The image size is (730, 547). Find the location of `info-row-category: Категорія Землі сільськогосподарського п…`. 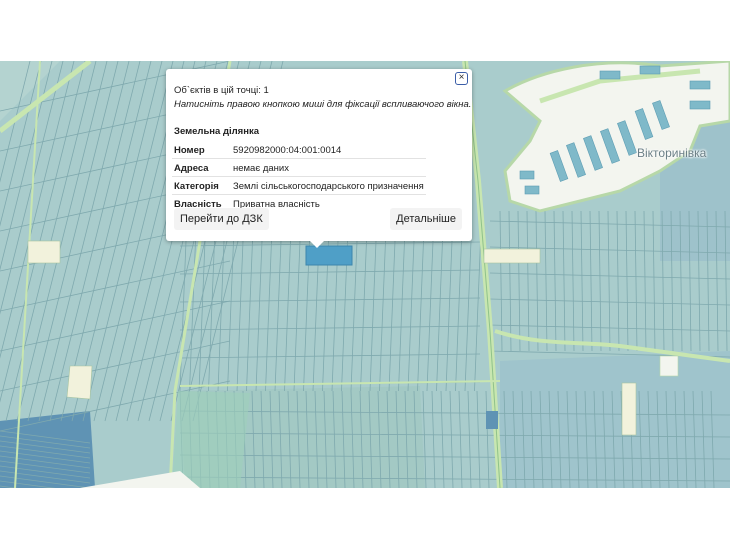

info-row-category: Категорія Землі сільськогосподарського п… is located at coordinates (299, 185).